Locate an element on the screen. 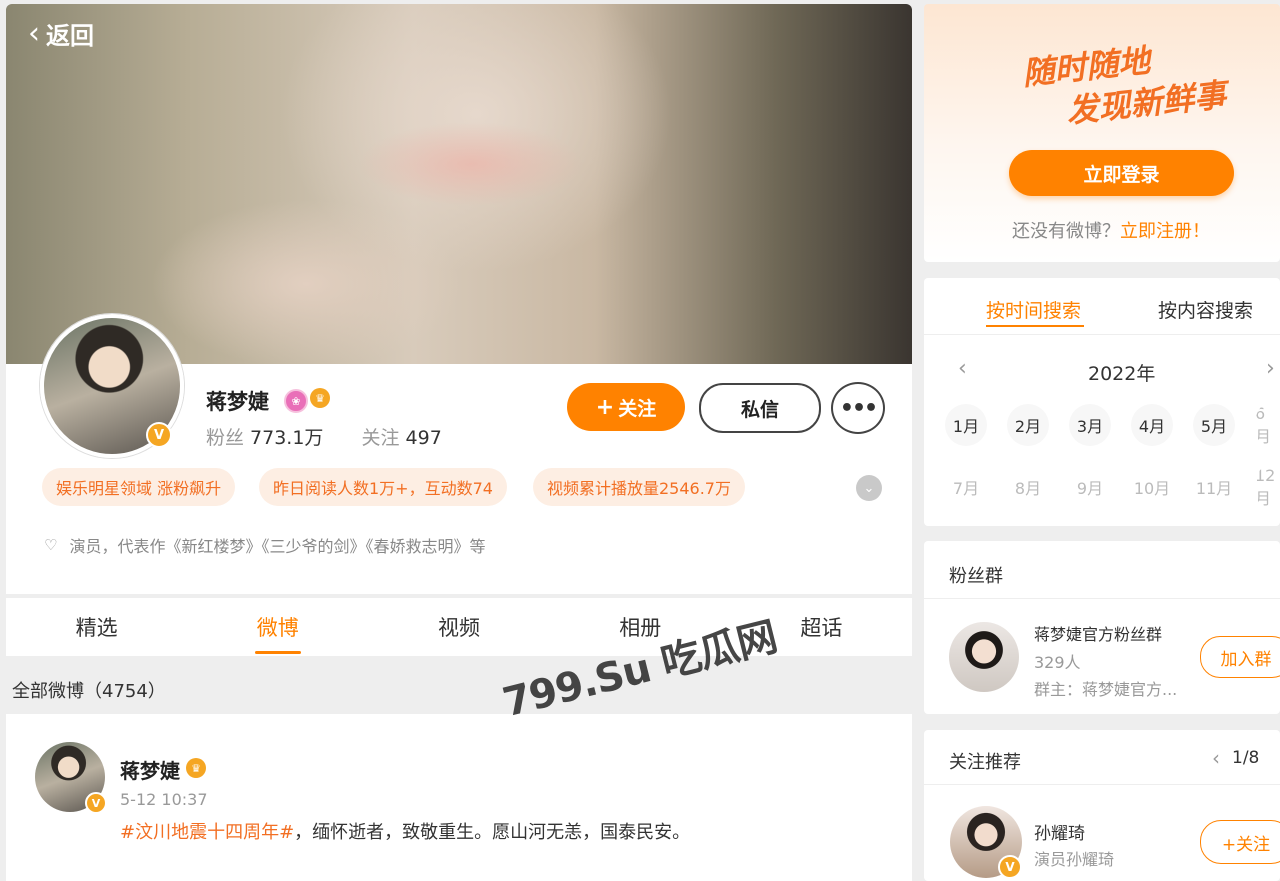  post-body: ，缅怀逝者，致敬重生。愿山河无恙，国泰民安。 is located at coordinates (492, 832).